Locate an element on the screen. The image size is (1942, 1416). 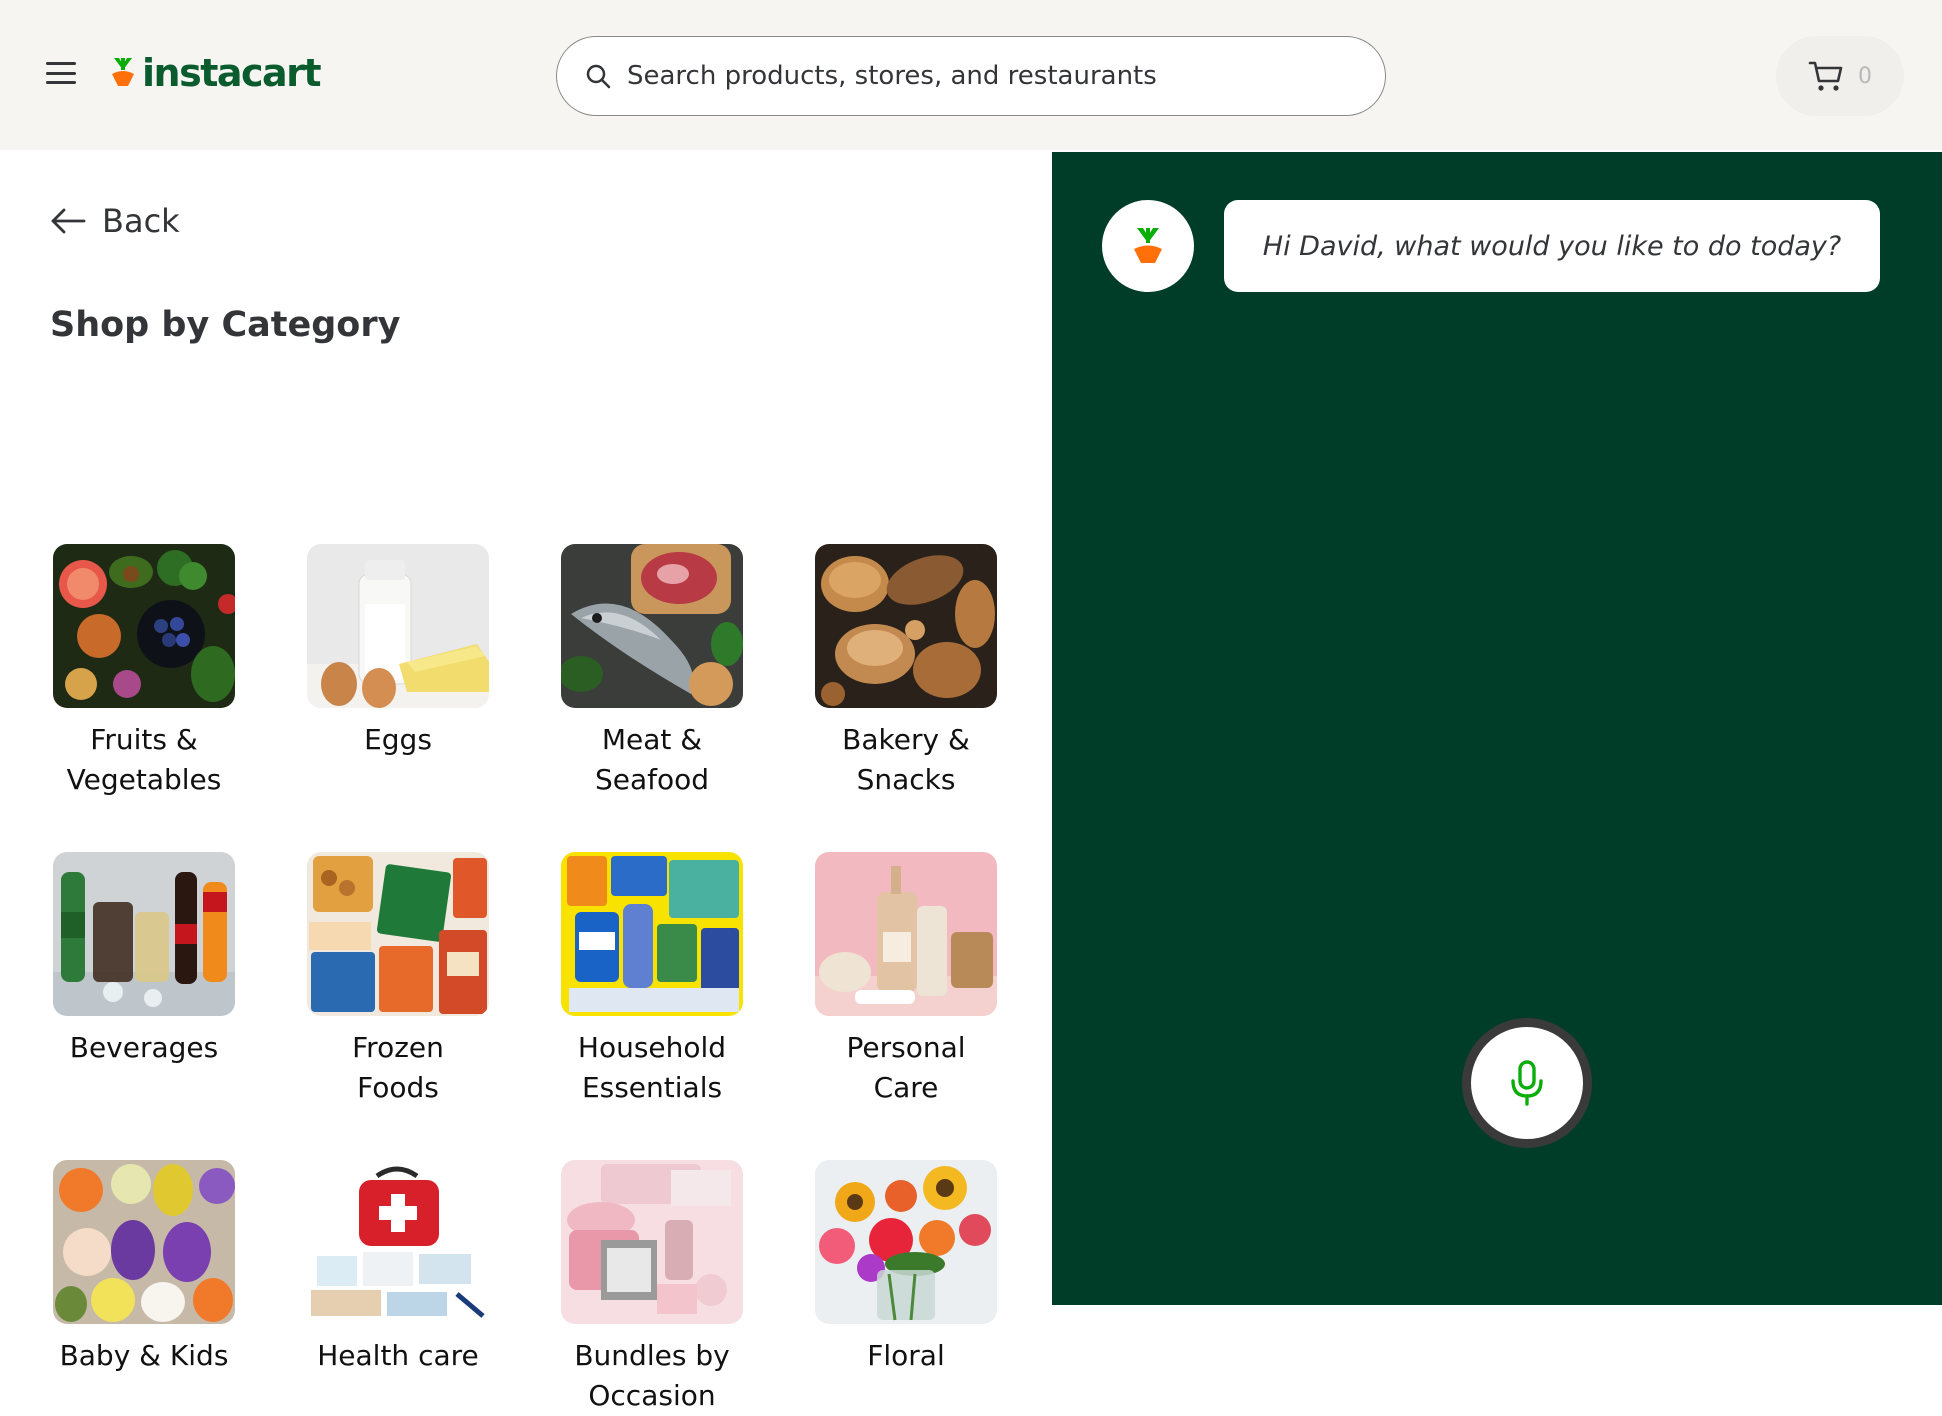
category-bakery-snacks: Bakery & Snacks is located at coordinates (906, 672).